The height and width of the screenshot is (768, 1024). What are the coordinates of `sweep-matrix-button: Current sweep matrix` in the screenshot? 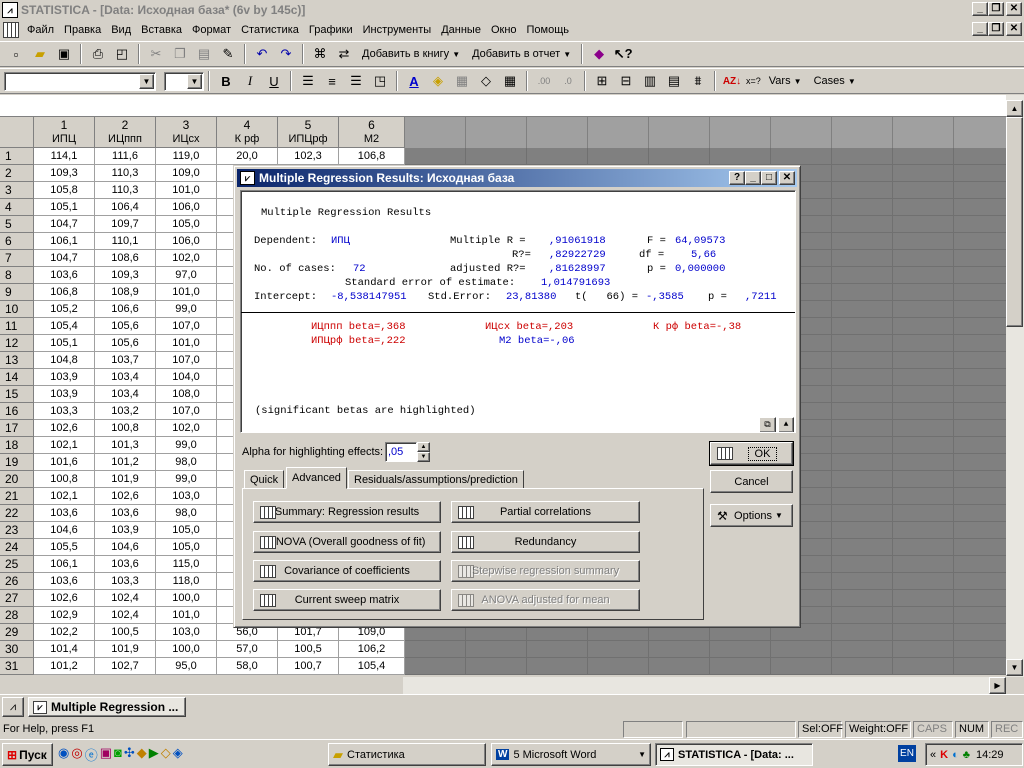 It's located at (347, 600).